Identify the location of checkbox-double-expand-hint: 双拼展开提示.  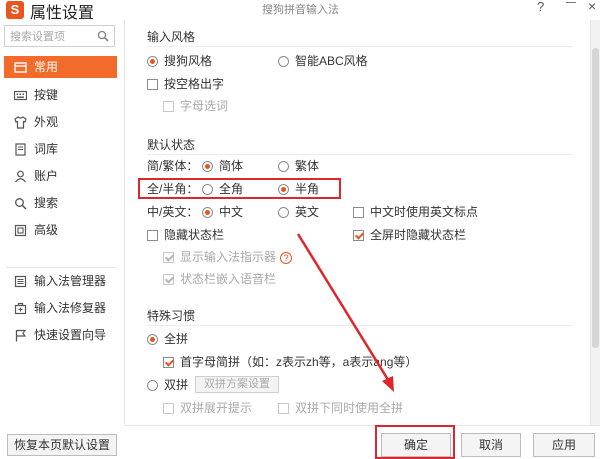
(207, 408).